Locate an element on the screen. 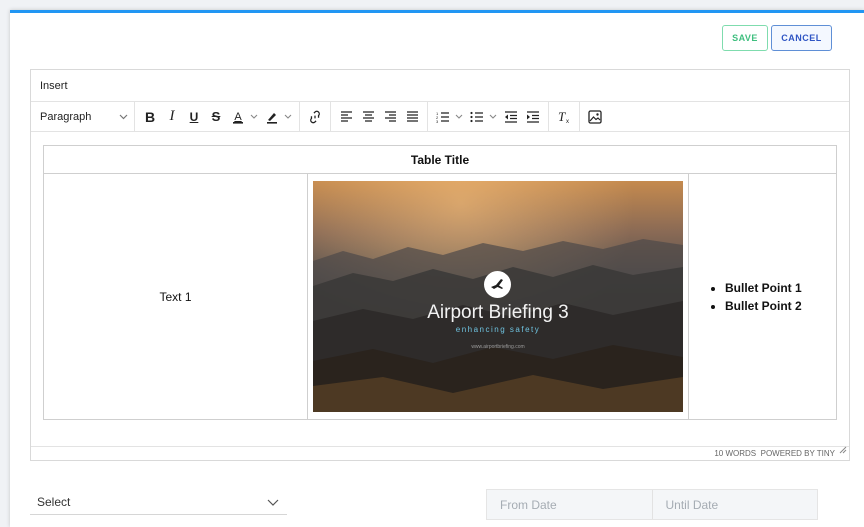  format-group: B I U S A is located at coordinates (217, 116).